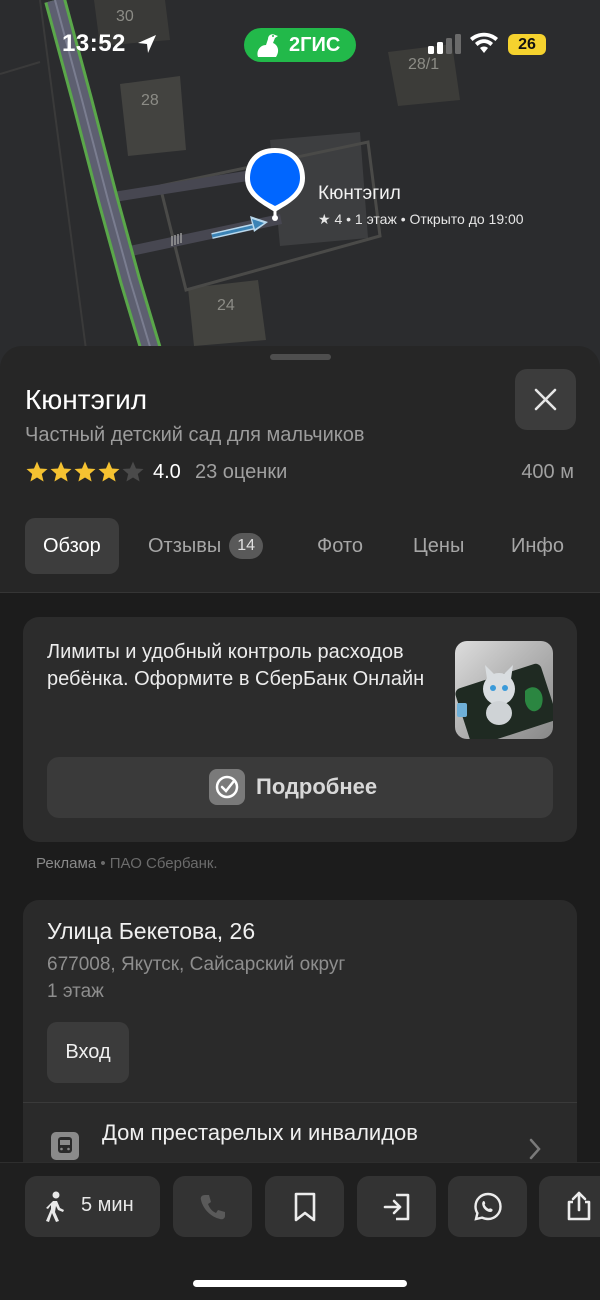 Image resolution: width=600 pixels, height=1300 pixels. I want to click on whatsapp-button, so click(487, 1206).